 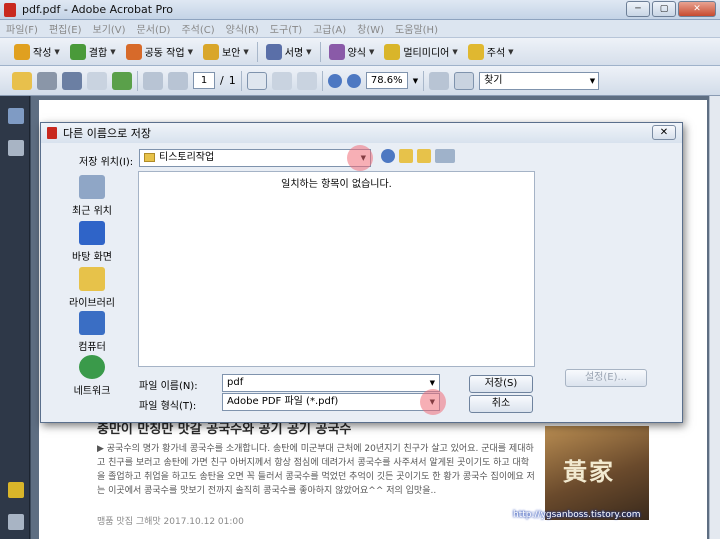 I want to click on place-libraries: 라이브러리, so click(x=92, y=288).